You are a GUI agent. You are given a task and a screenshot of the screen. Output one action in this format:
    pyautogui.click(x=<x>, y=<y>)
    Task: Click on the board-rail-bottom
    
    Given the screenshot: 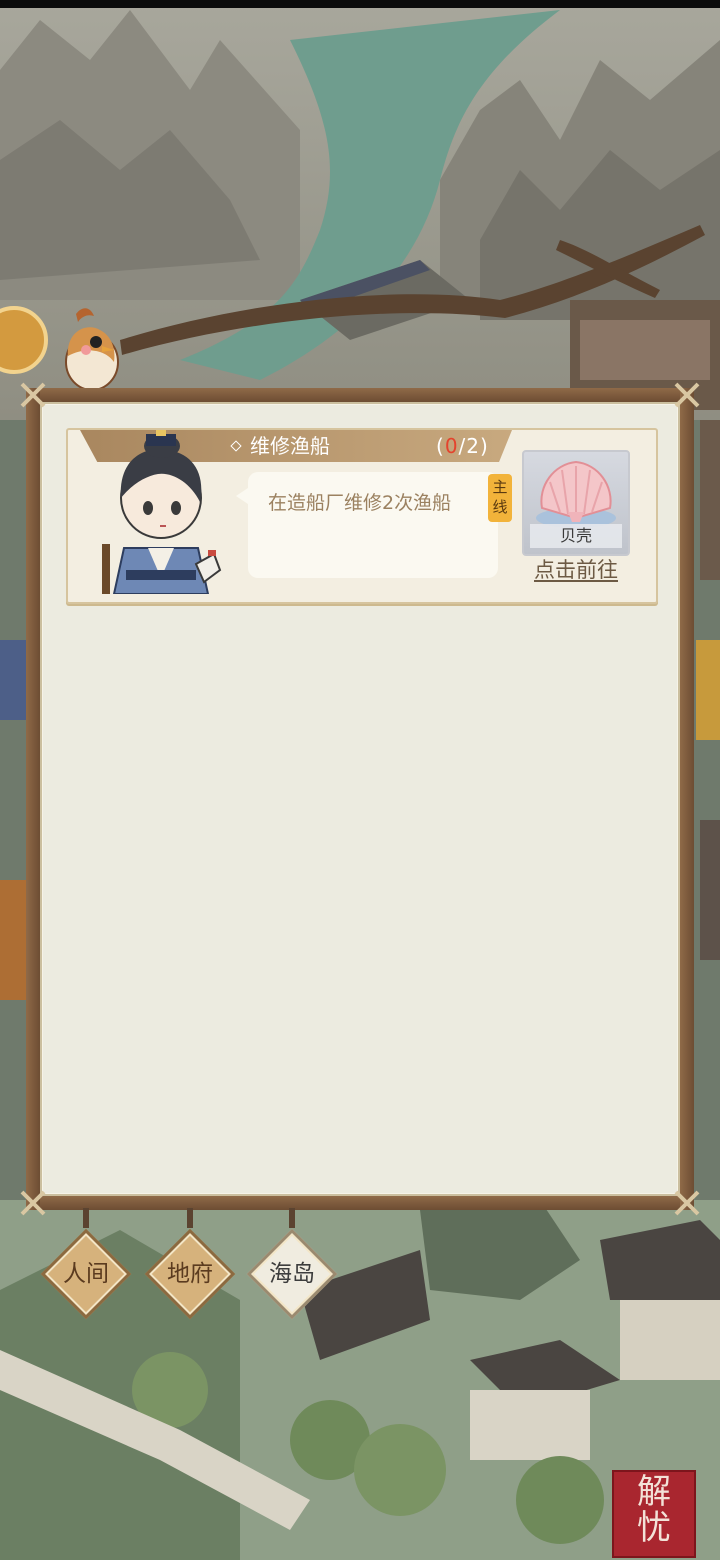 What is the action you would take?
    pyautogui.click(x=360, y=1203)
    